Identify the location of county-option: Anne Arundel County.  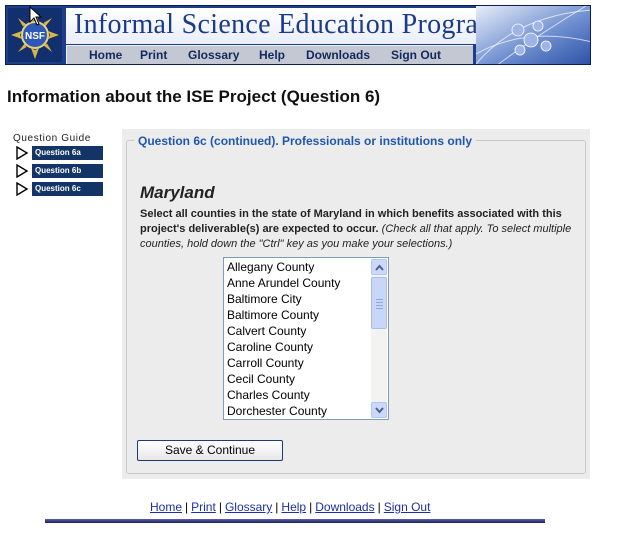
(283, 283).